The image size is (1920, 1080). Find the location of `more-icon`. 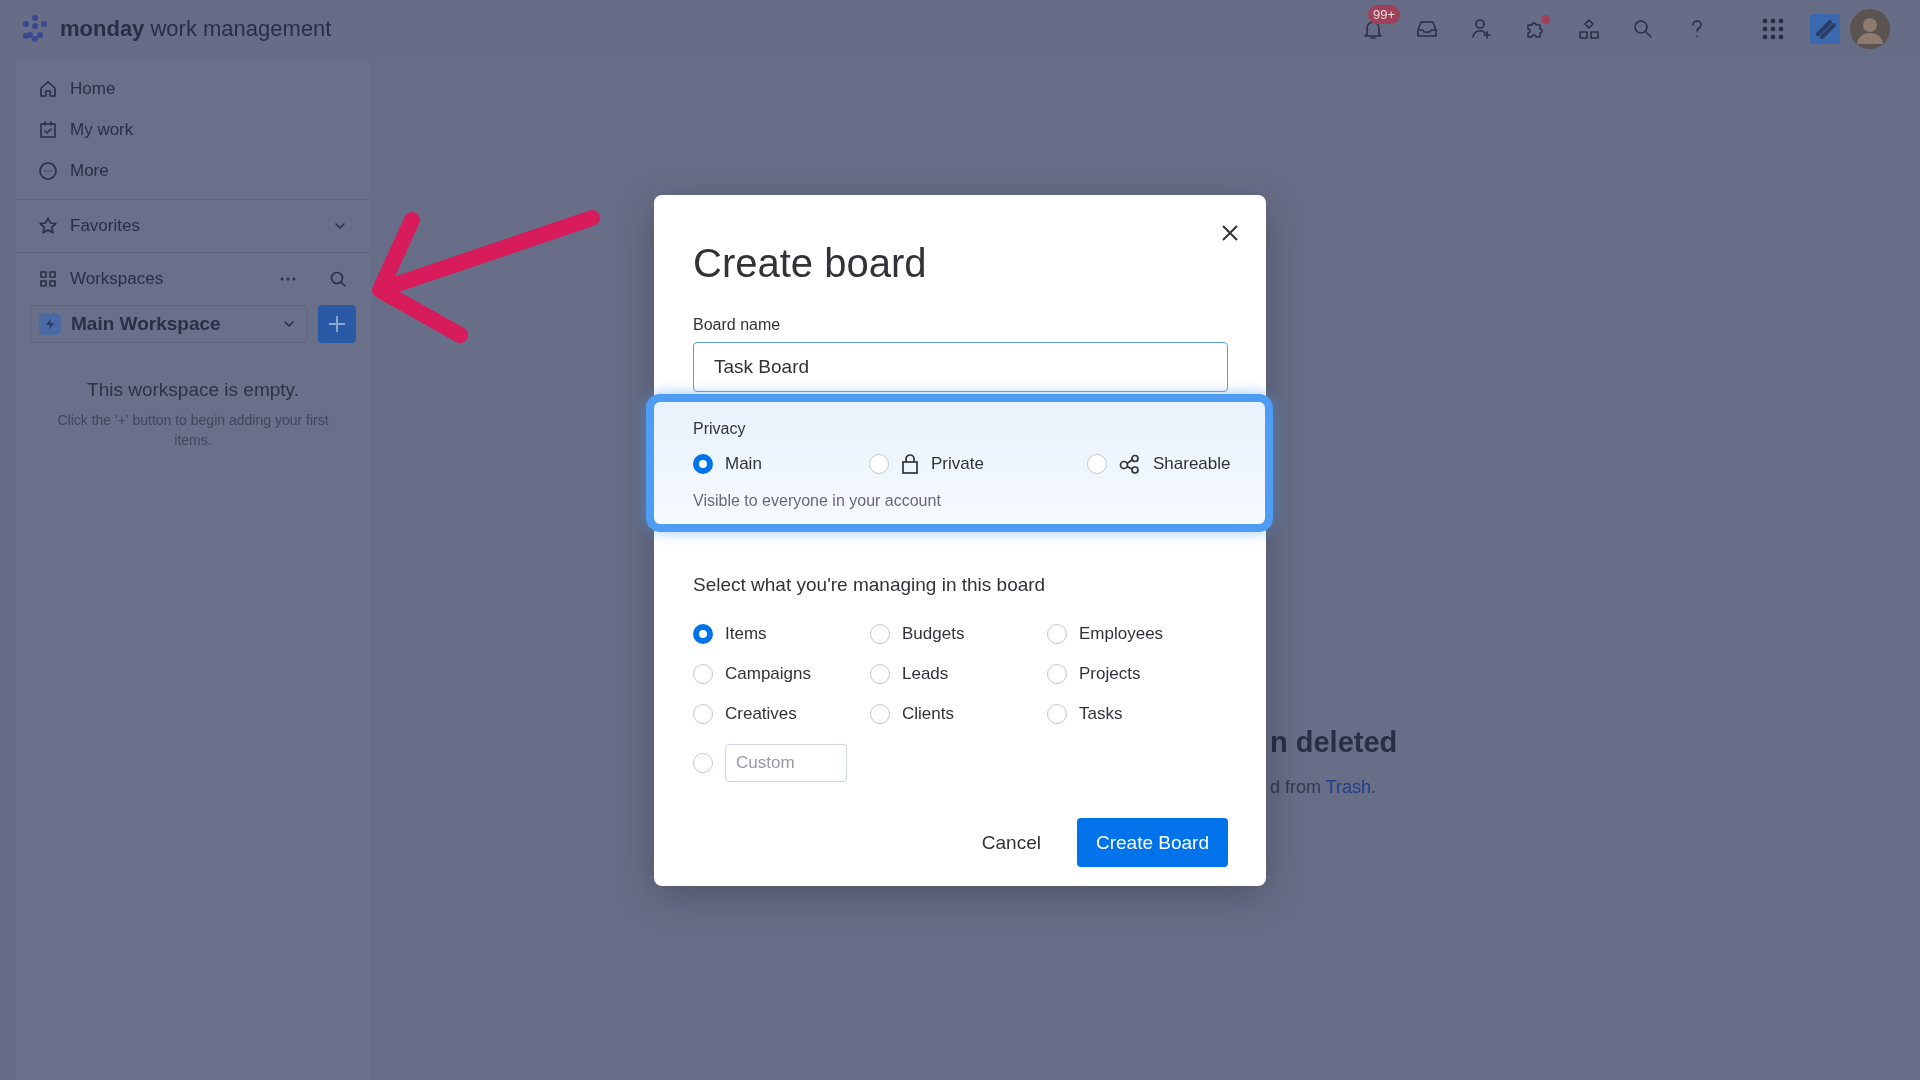

more-icon is located at coordinates (48, 170).